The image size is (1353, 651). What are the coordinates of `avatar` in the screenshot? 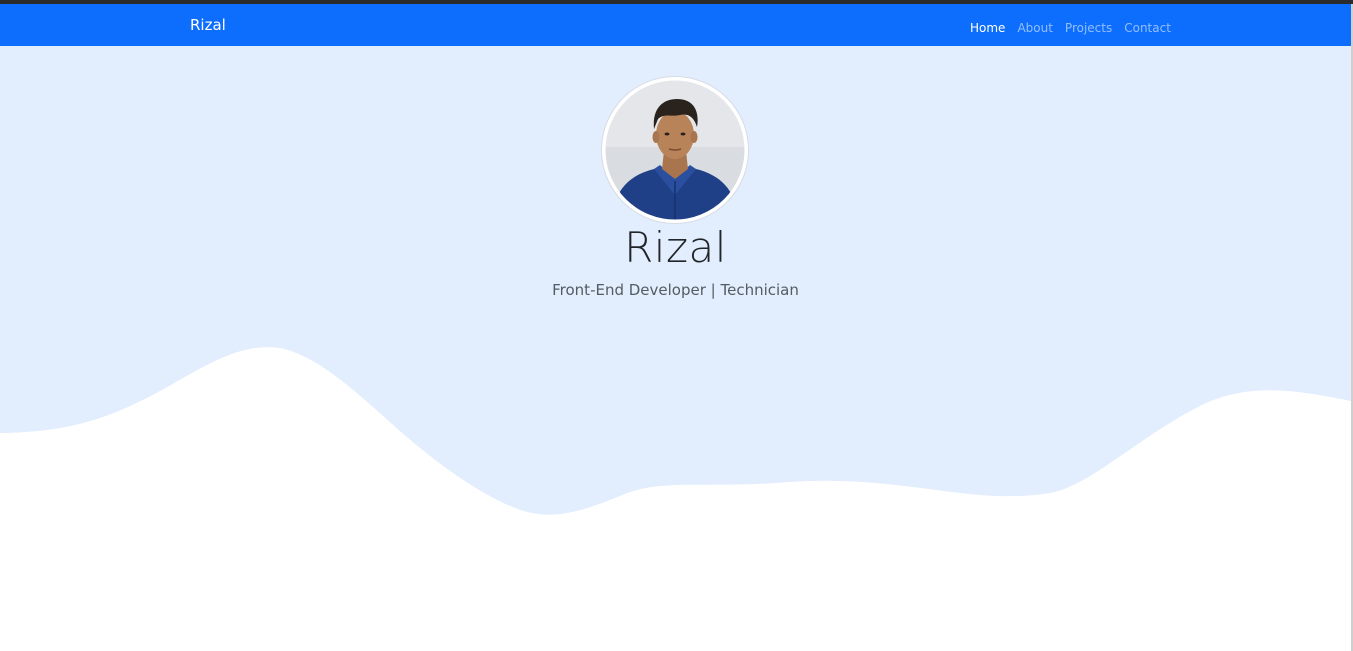 It's located at (675, 150).